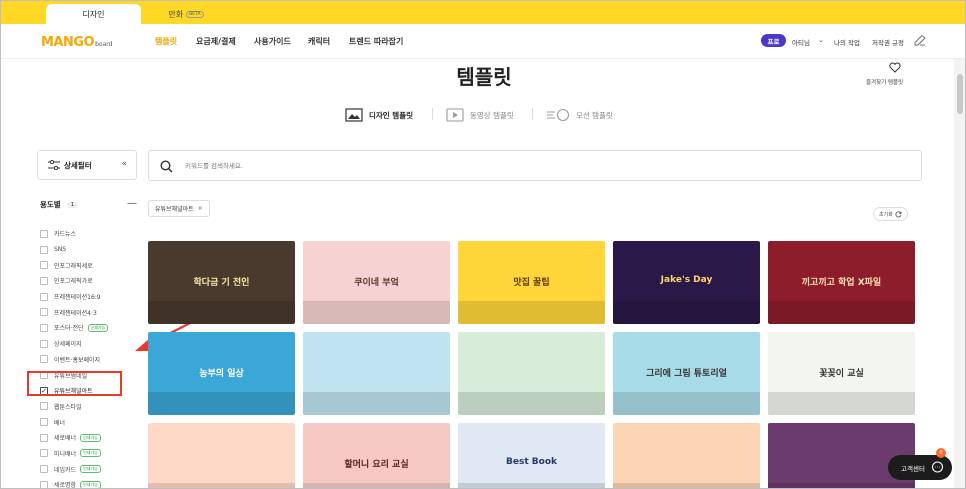  I want to click on filter-option: 인포그래픽세로, so click(90, 265).